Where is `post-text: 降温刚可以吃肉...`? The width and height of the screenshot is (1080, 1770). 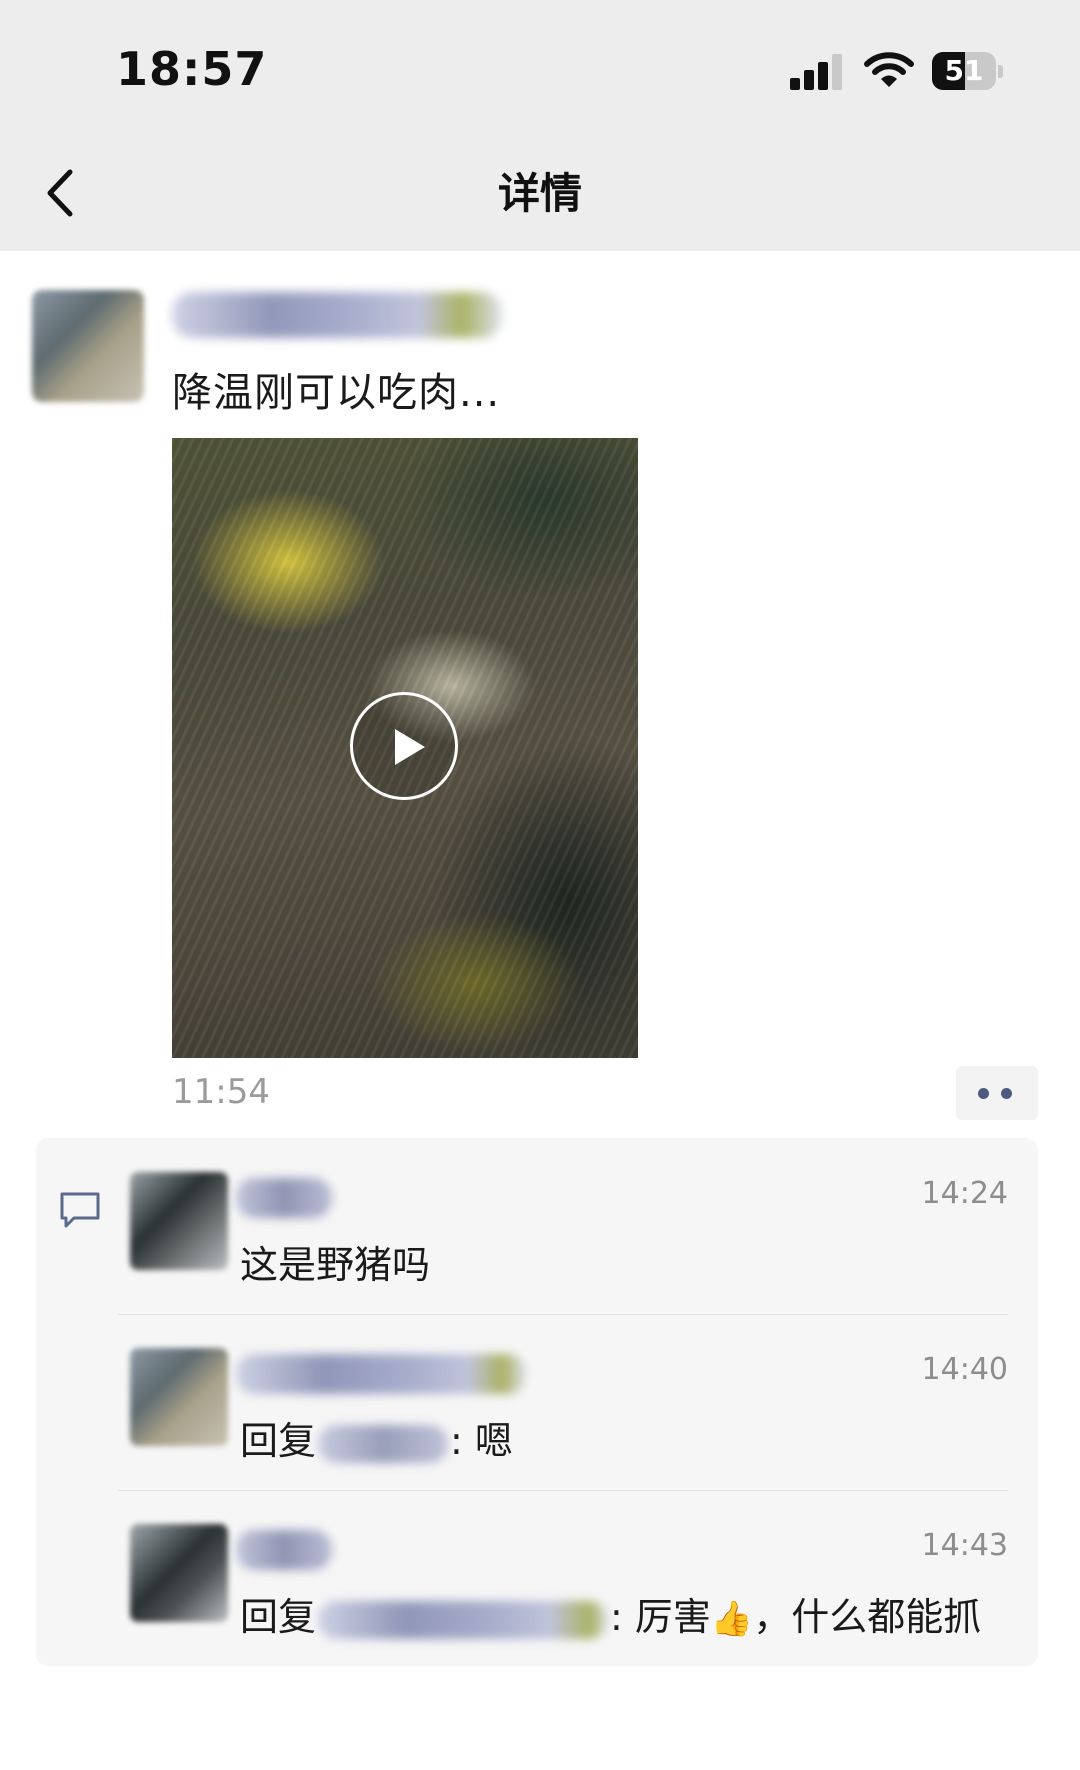 post-text: 降温刚可以吃肉... is located at coordinates (336, 393).